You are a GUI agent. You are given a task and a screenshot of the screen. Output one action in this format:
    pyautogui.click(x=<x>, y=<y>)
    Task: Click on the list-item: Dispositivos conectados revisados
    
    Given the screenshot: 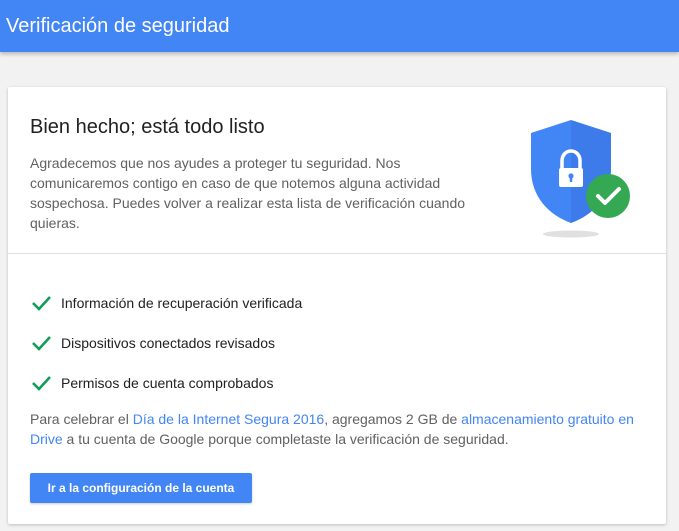 What is the action you would take?
    pyautogui.click(x=166, y=343)
    